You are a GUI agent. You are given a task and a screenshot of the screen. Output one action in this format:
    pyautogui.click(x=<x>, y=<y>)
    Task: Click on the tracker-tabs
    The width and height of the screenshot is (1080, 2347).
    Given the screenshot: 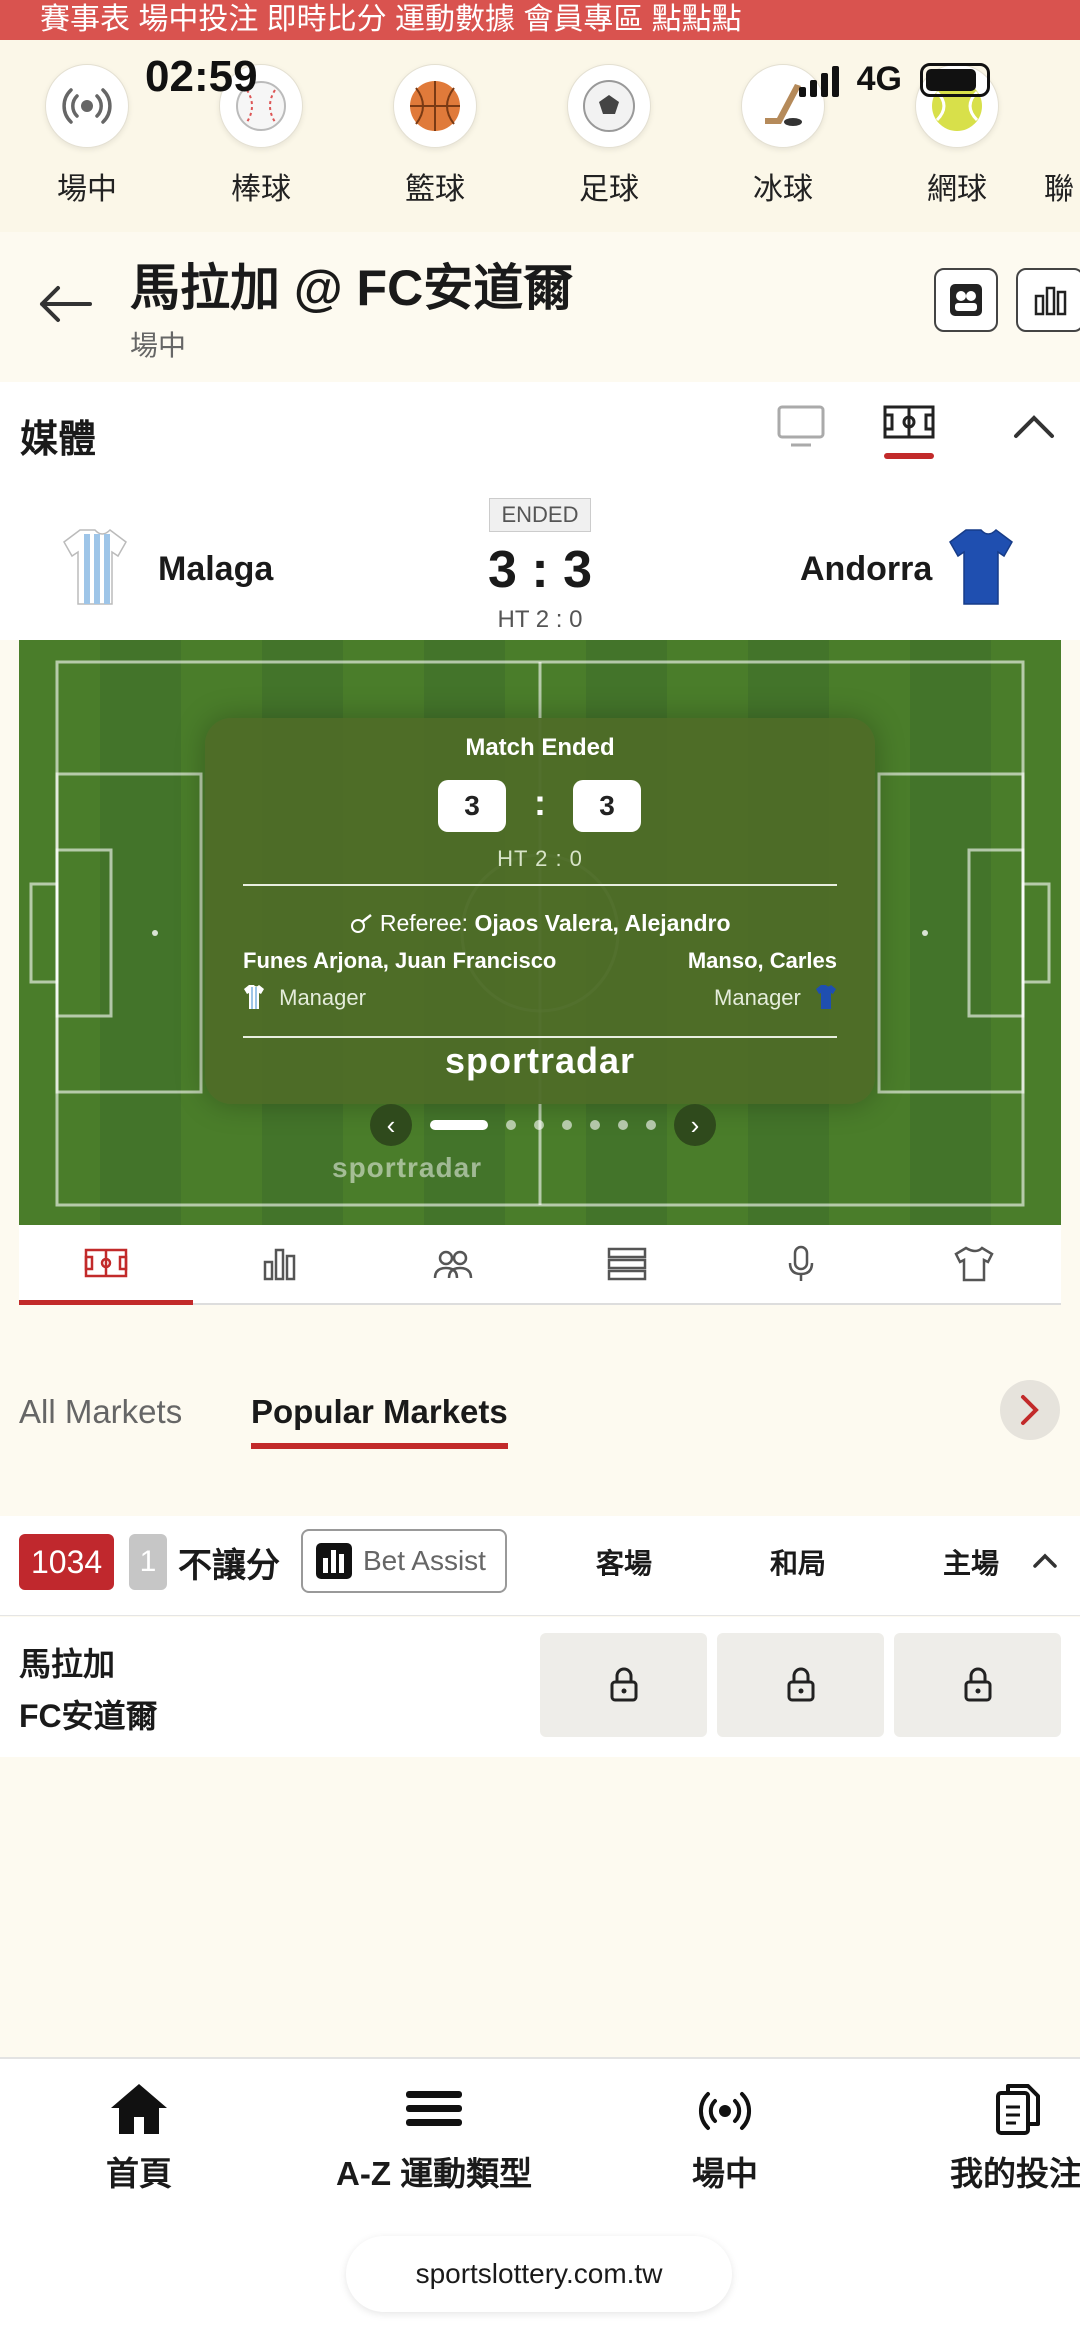 What is the action you would take?
    pyautogui.click(x=540, y=1265)
    